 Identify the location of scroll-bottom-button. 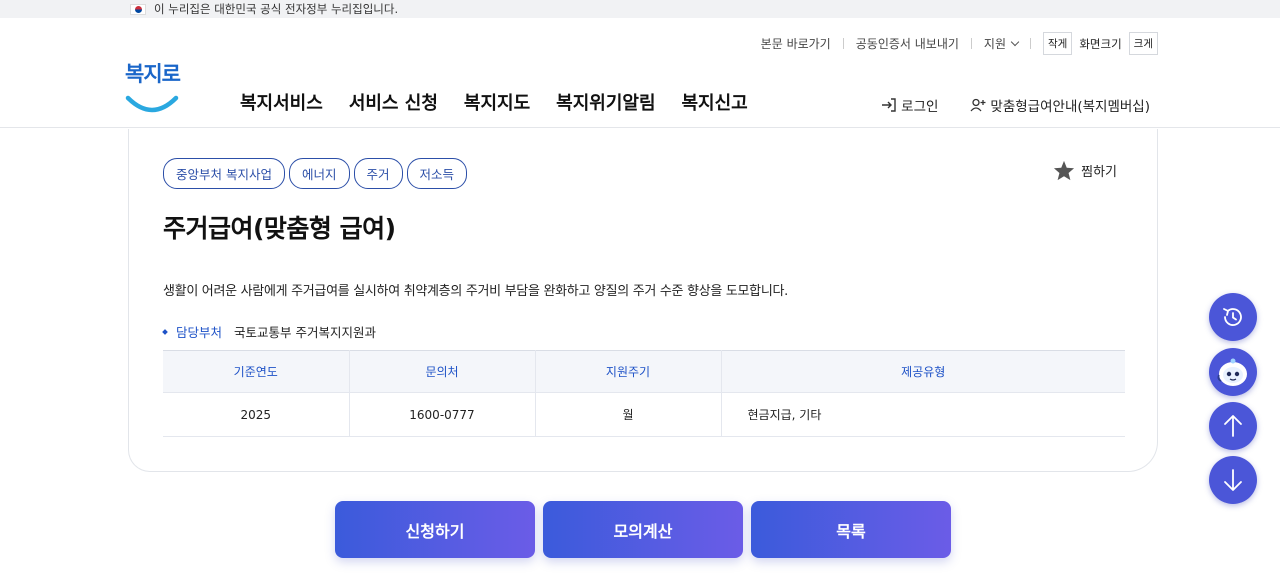
(1233, 480).